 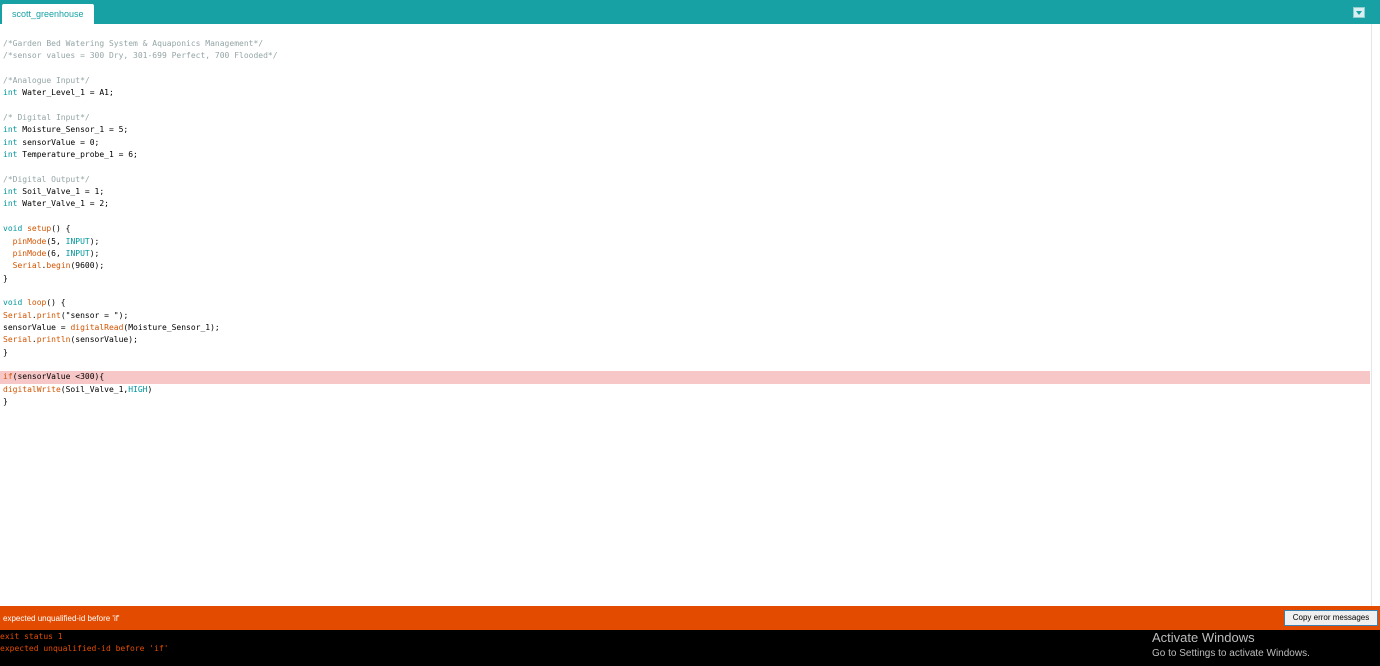 I want to click on code-line: int Temperature_probe_1 = 6;, so click(x=70, y=155).